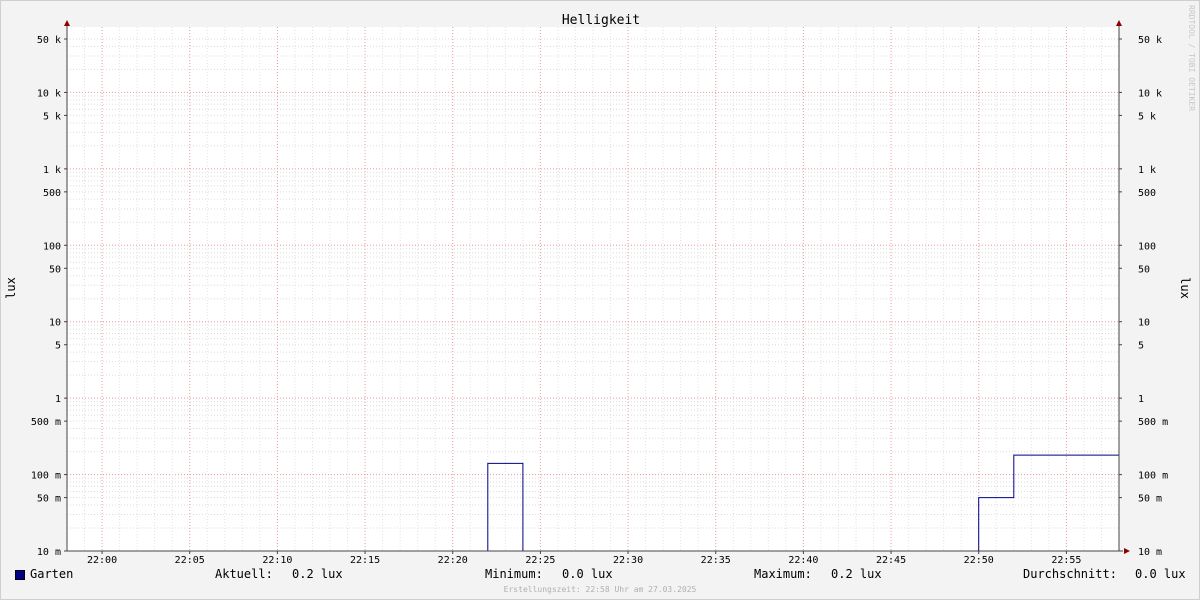 The width and height of the screenshot is (1200, 600). What do you see at coordinates (1160, 574) in the screenshot?
I see `legend-avg-value: 0.0 lux` at bounding box center [1160, 574].